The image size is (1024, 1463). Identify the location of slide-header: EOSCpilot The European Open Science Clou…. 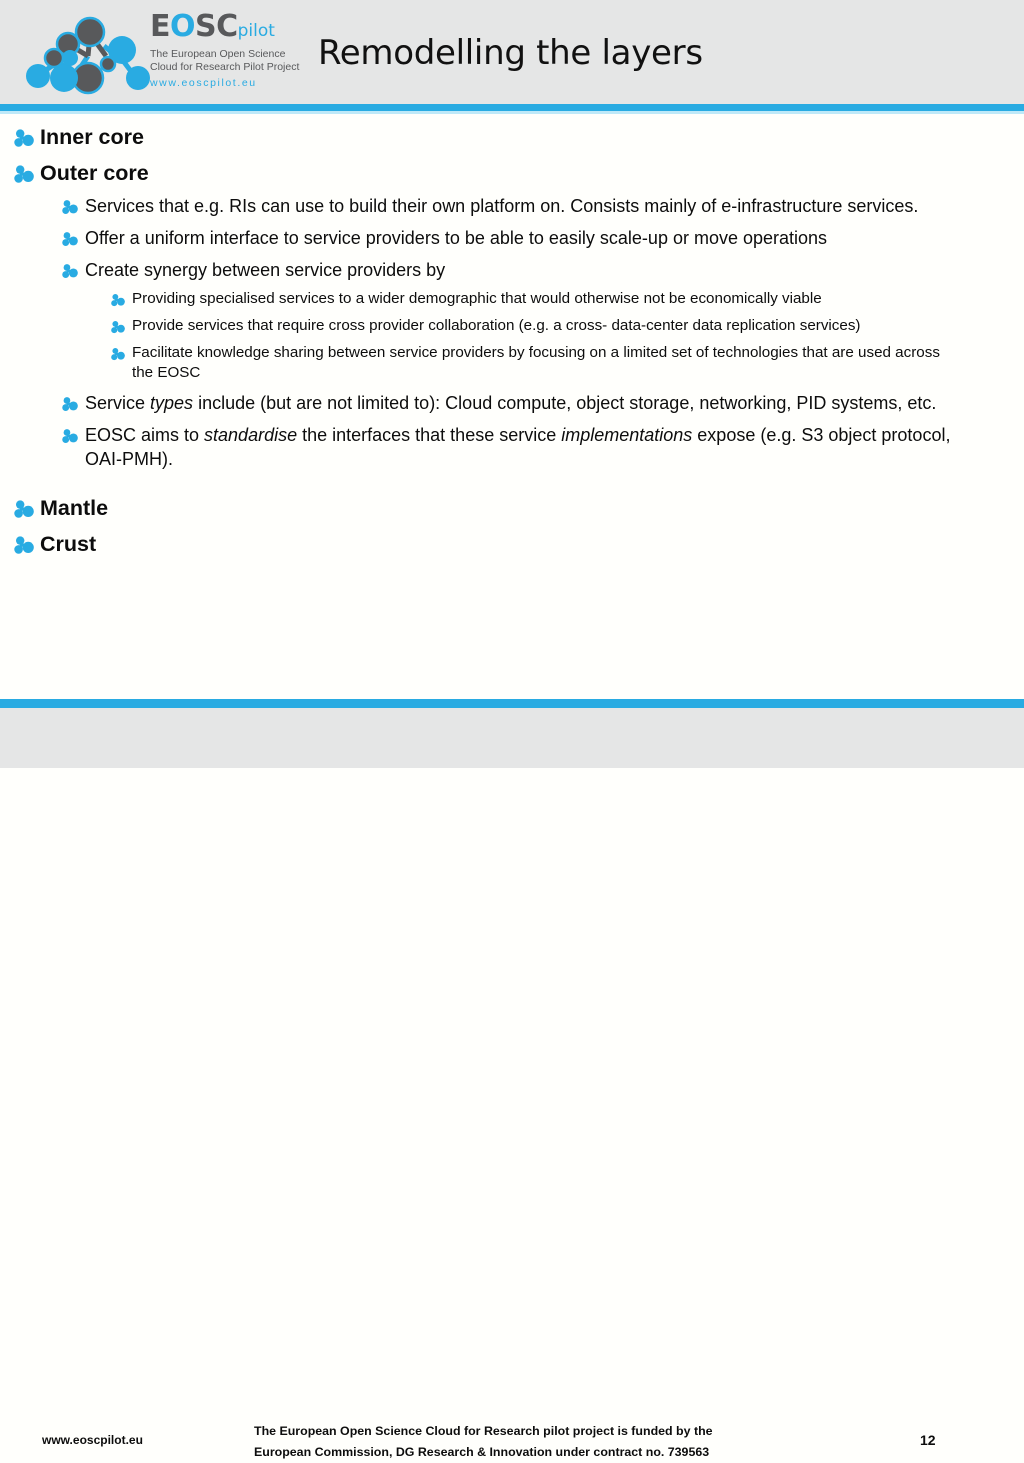
(512, 52).